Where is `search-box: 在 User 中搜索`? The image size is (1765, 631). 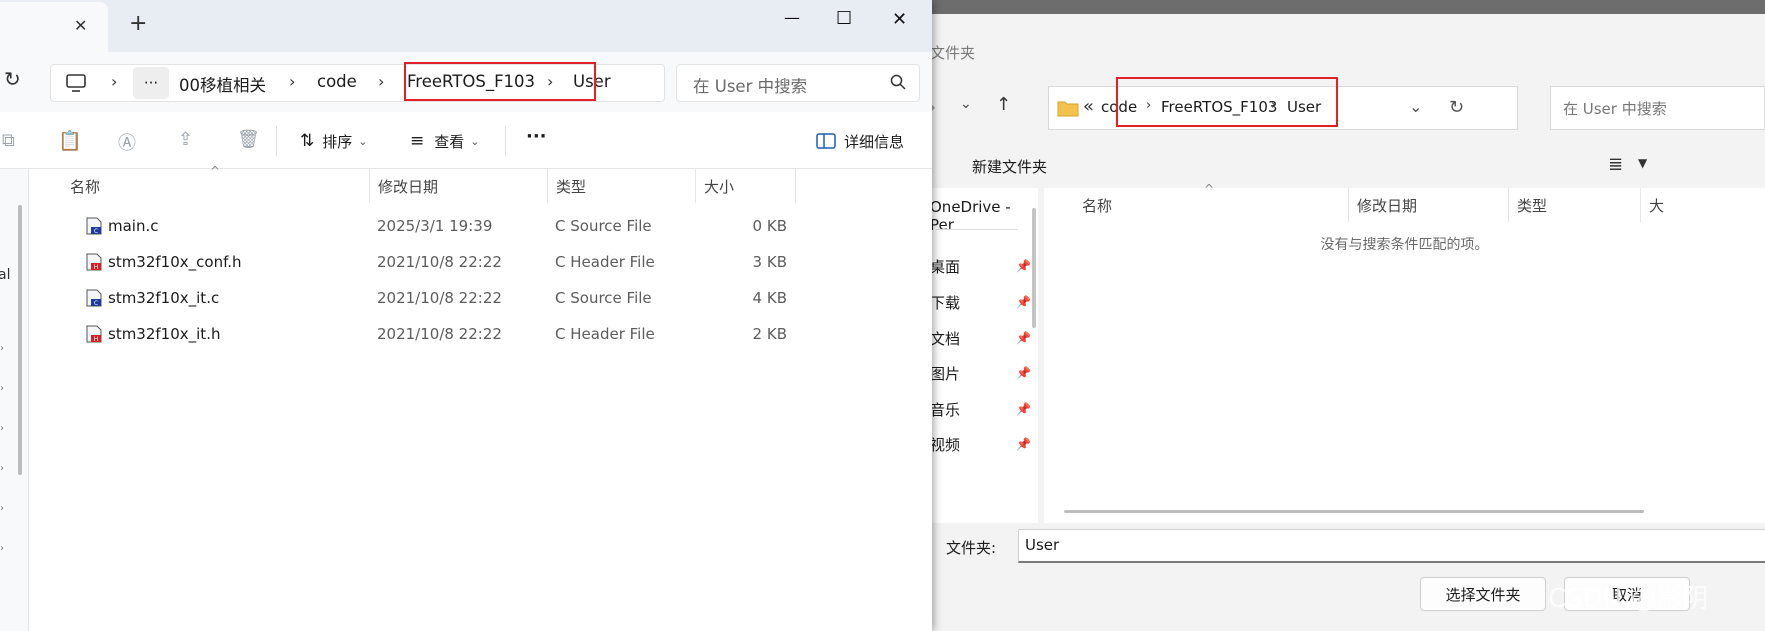
search-box: 在 User 中搜索 is located at coordinates (798, 83).